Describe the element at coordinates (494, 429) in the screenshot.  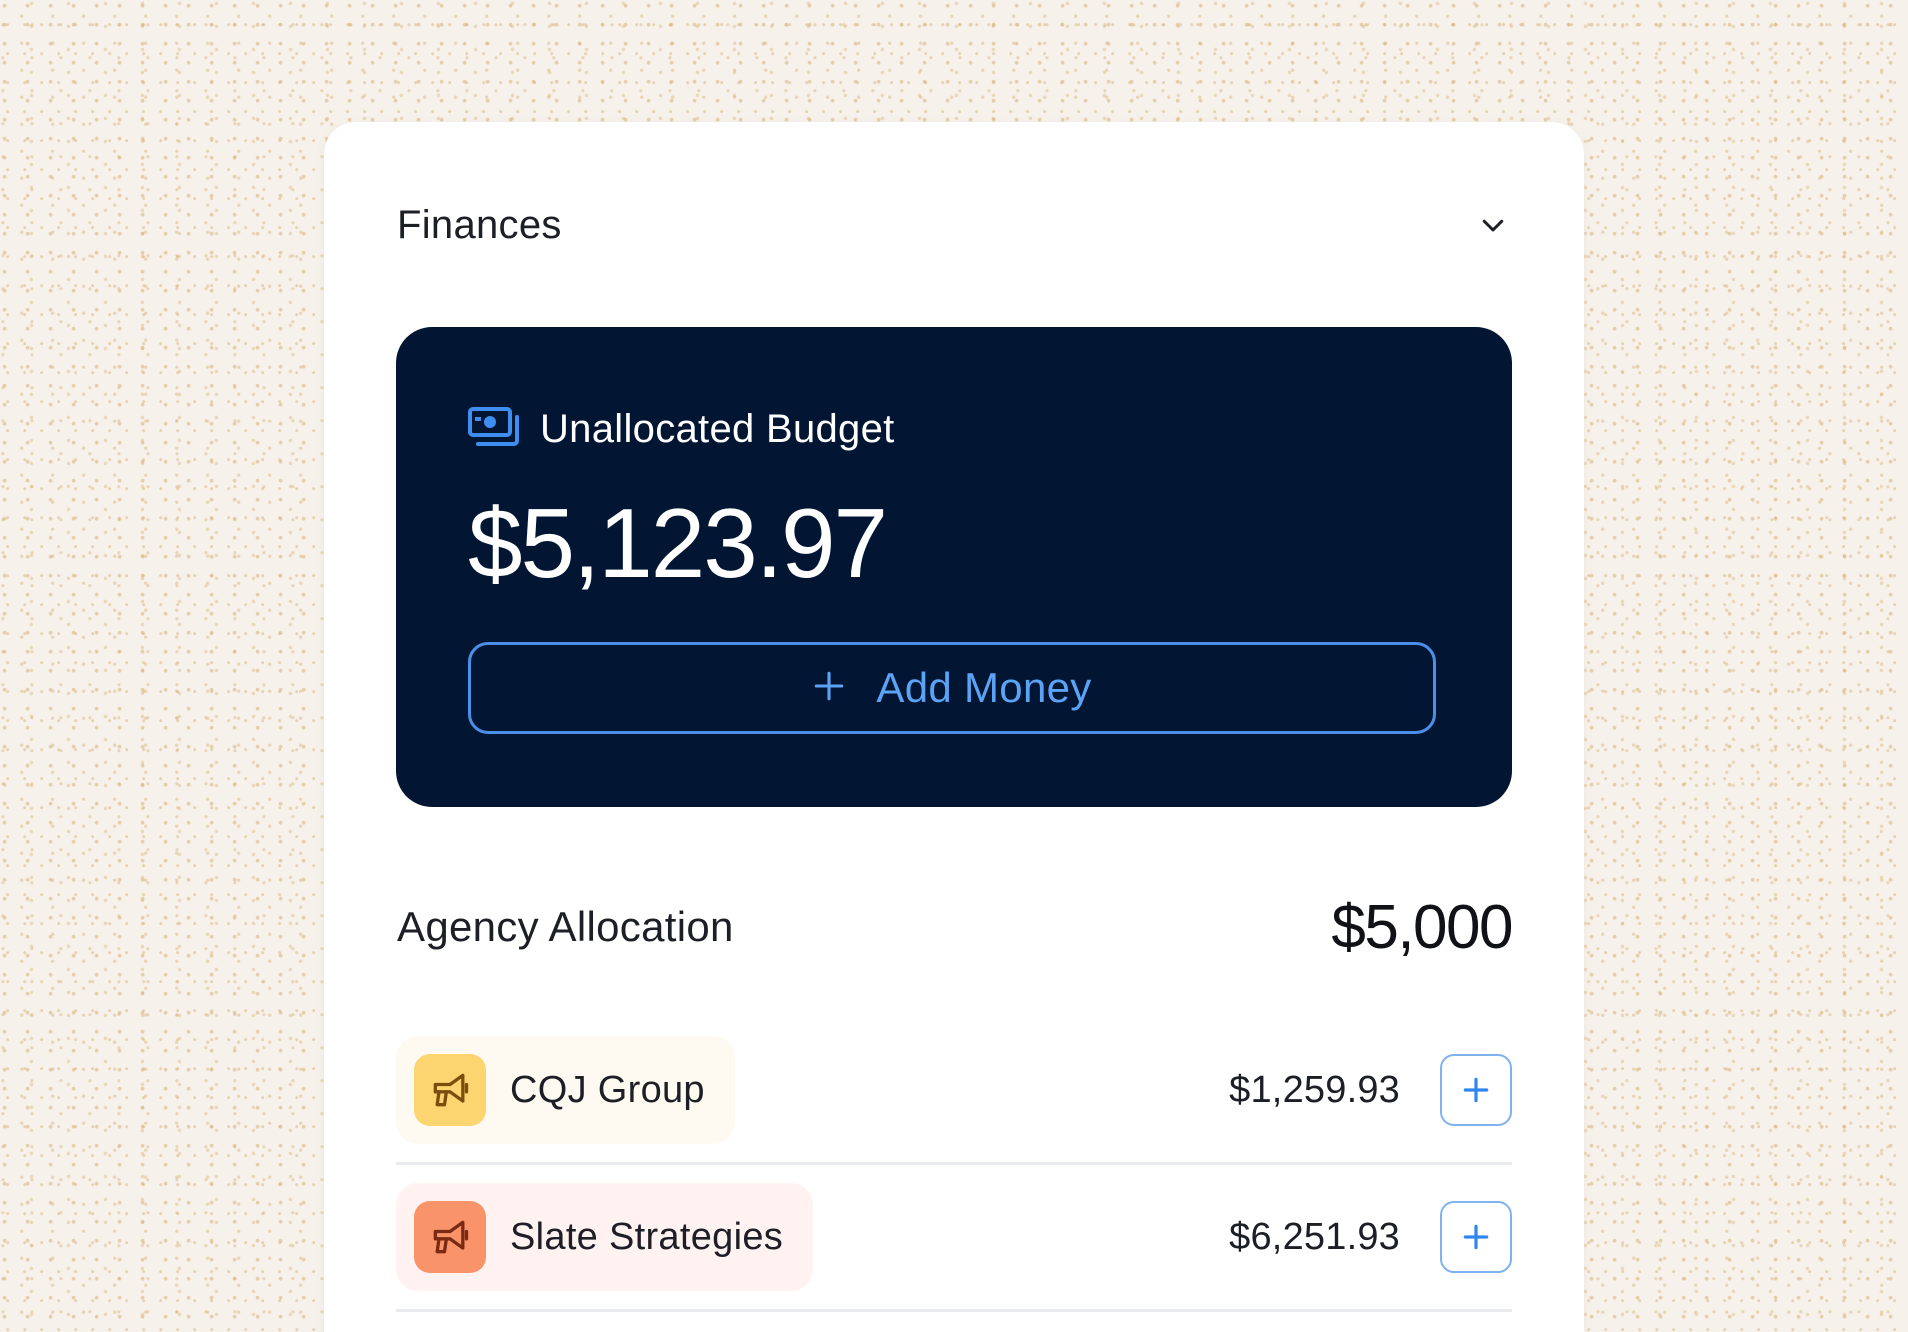
I see `money-icon` at that location.